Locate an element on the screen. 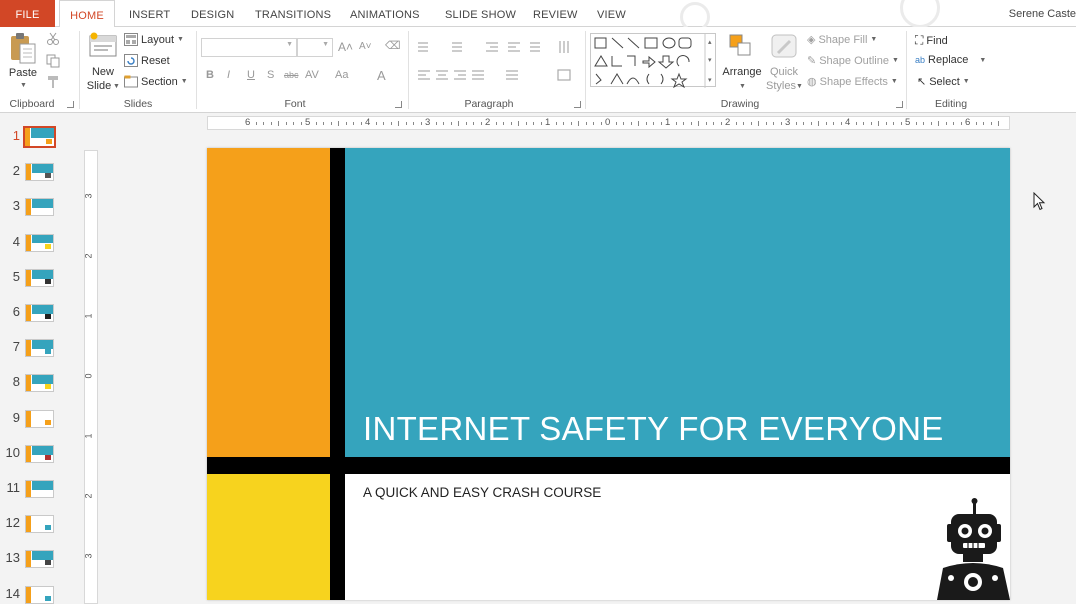 This screenshot has width=1076, height=604. shapes-icon: ▴ ▾ ▾ is located at coordinates (653, 61).